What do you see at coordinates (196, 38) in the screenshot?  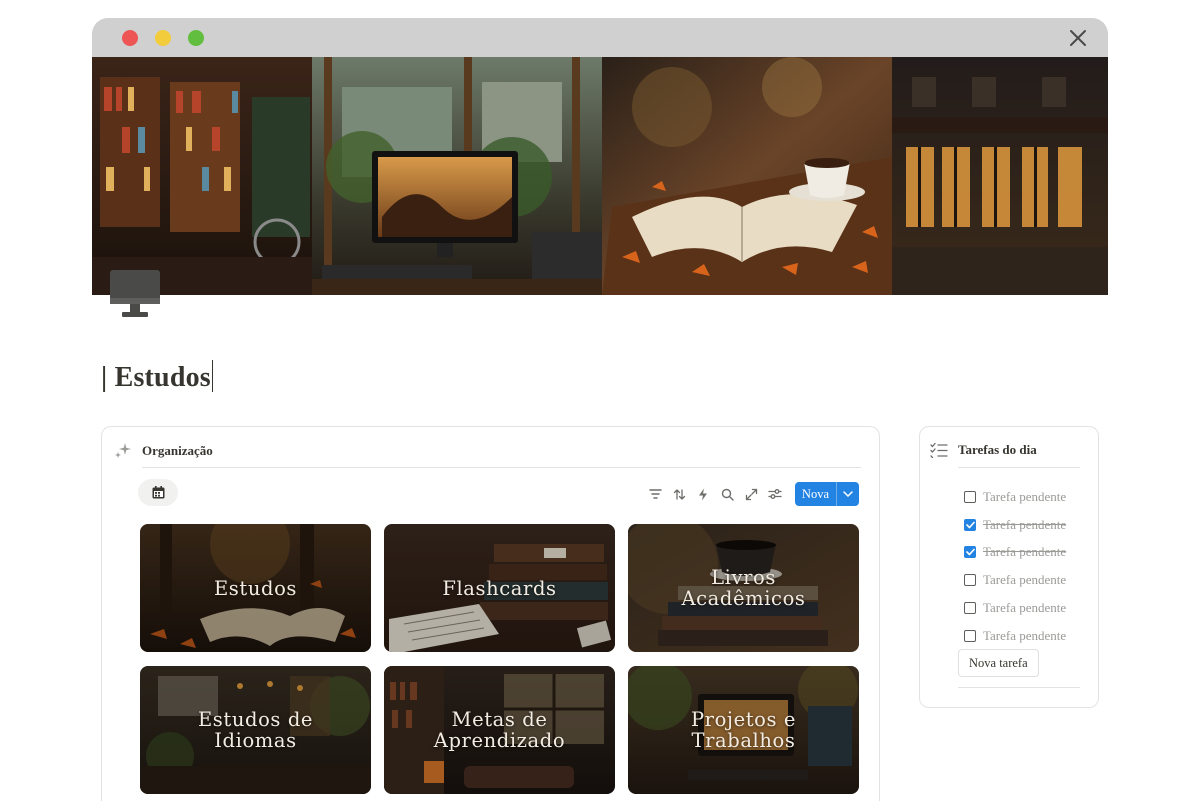 I see `window-maximize-dot` at bounding box center [196, 38].